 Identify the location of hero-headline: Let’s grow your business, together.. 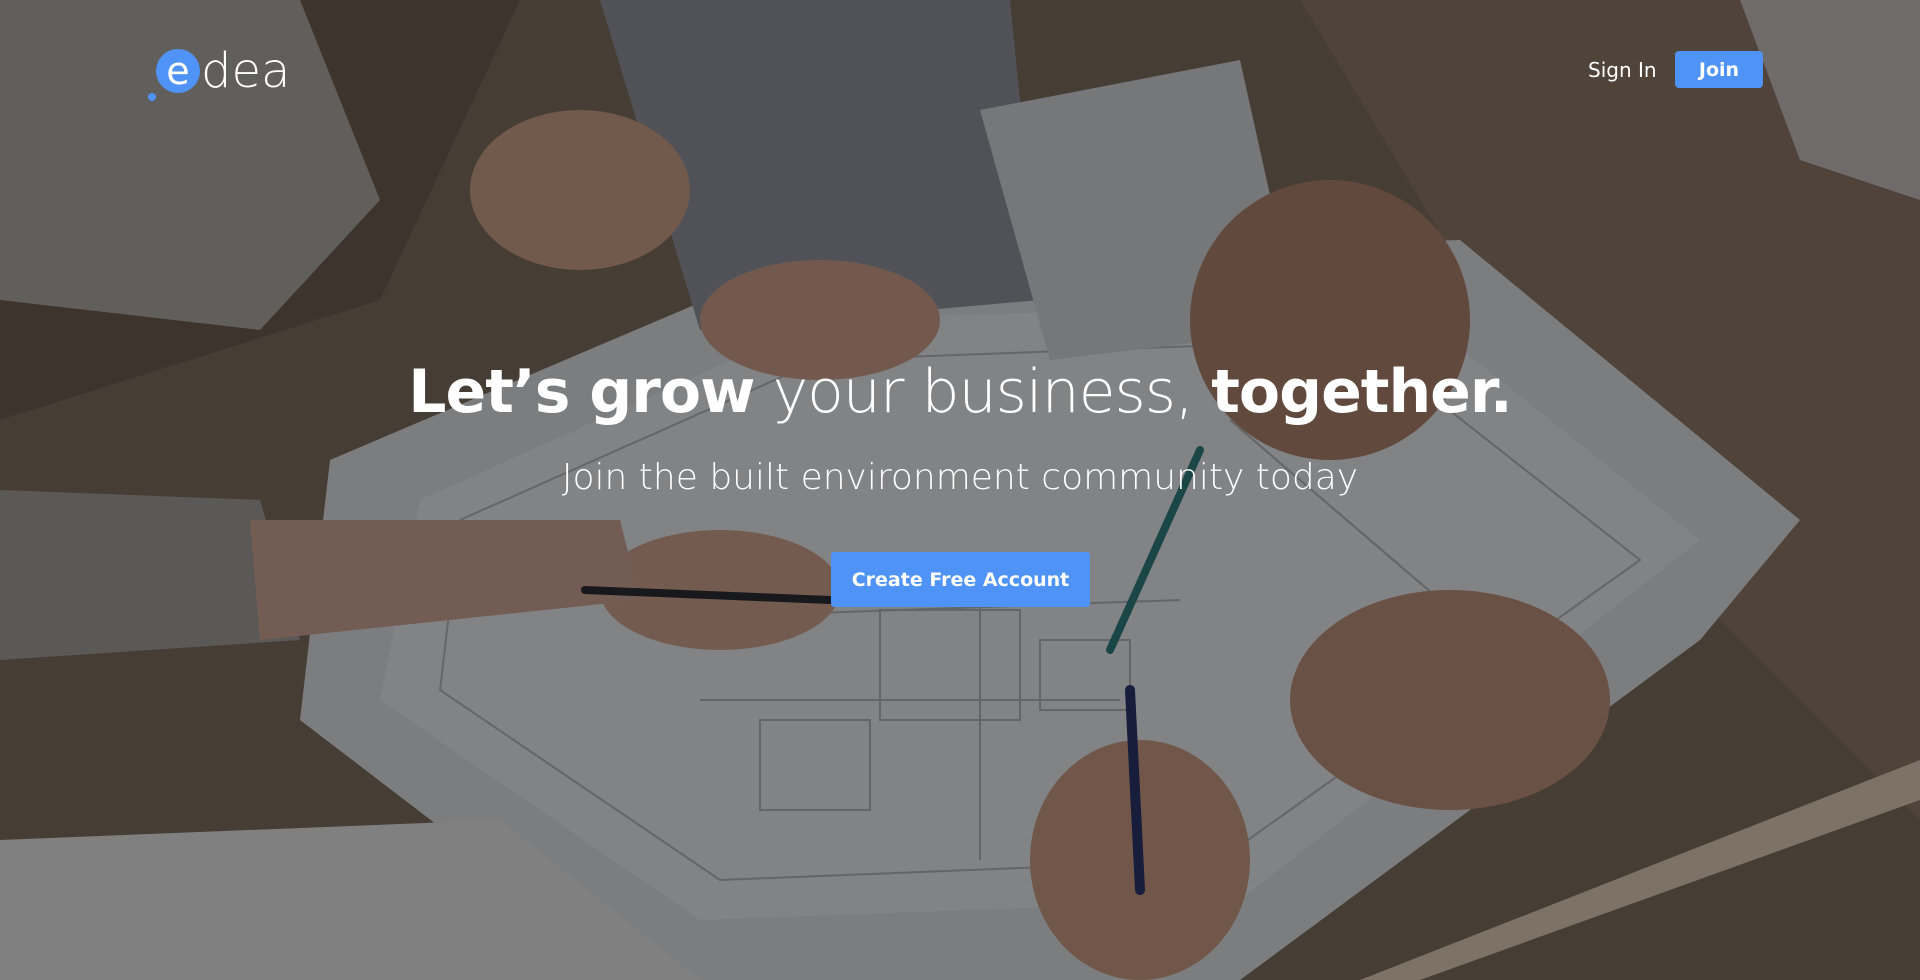
(960, 392).